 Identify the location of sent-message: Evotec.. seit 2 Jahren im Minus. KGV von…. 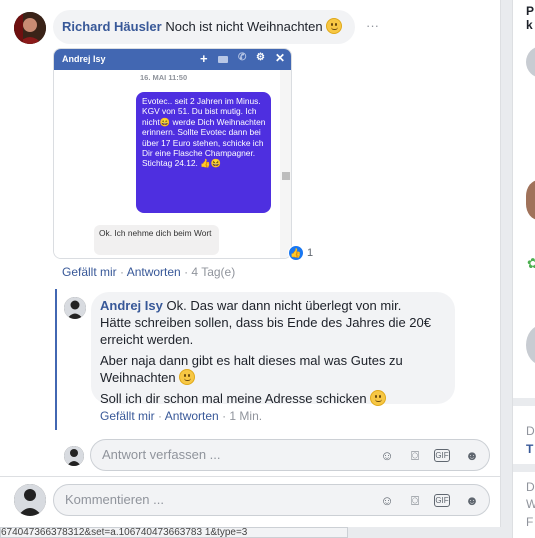
(203, 152).